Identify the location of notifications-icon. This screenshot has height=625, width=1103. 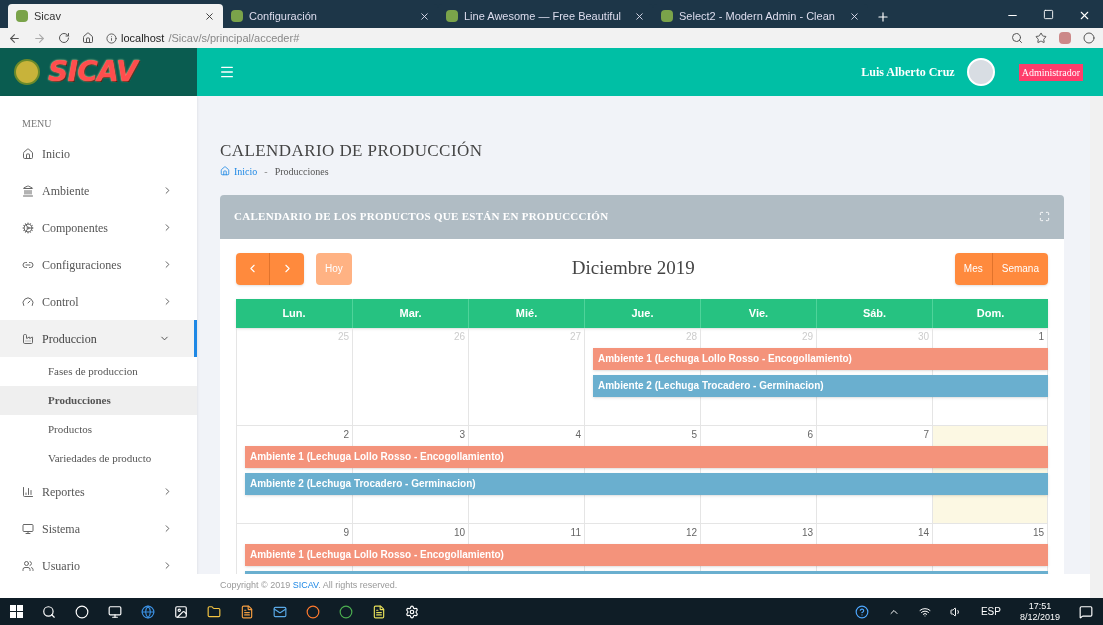
(1086, 611).